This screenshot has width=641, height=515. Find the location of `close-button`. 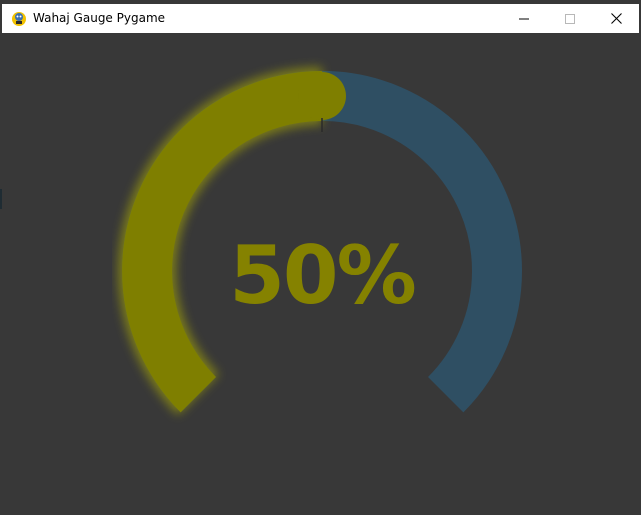

close-button is located at coordinates (616, 18).